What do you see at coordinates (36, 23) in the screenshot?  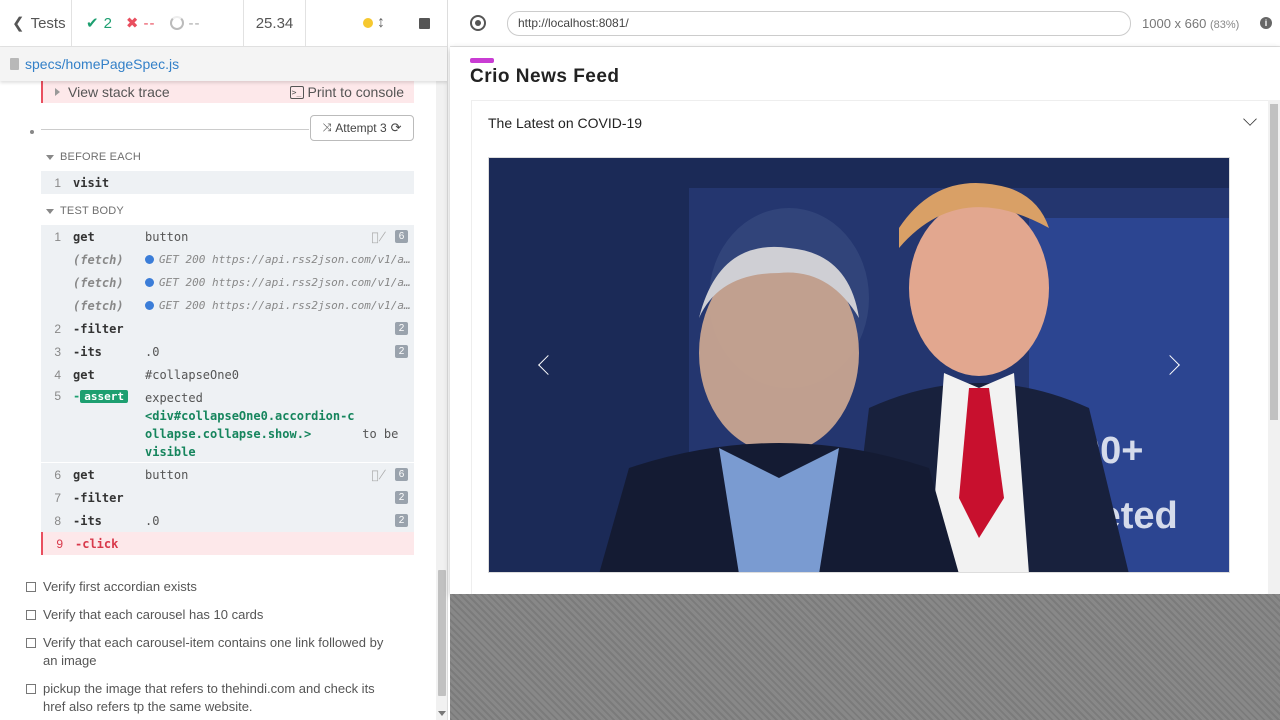 I see `tests-button: ❮ Tests` at bounding box center [36, 23].